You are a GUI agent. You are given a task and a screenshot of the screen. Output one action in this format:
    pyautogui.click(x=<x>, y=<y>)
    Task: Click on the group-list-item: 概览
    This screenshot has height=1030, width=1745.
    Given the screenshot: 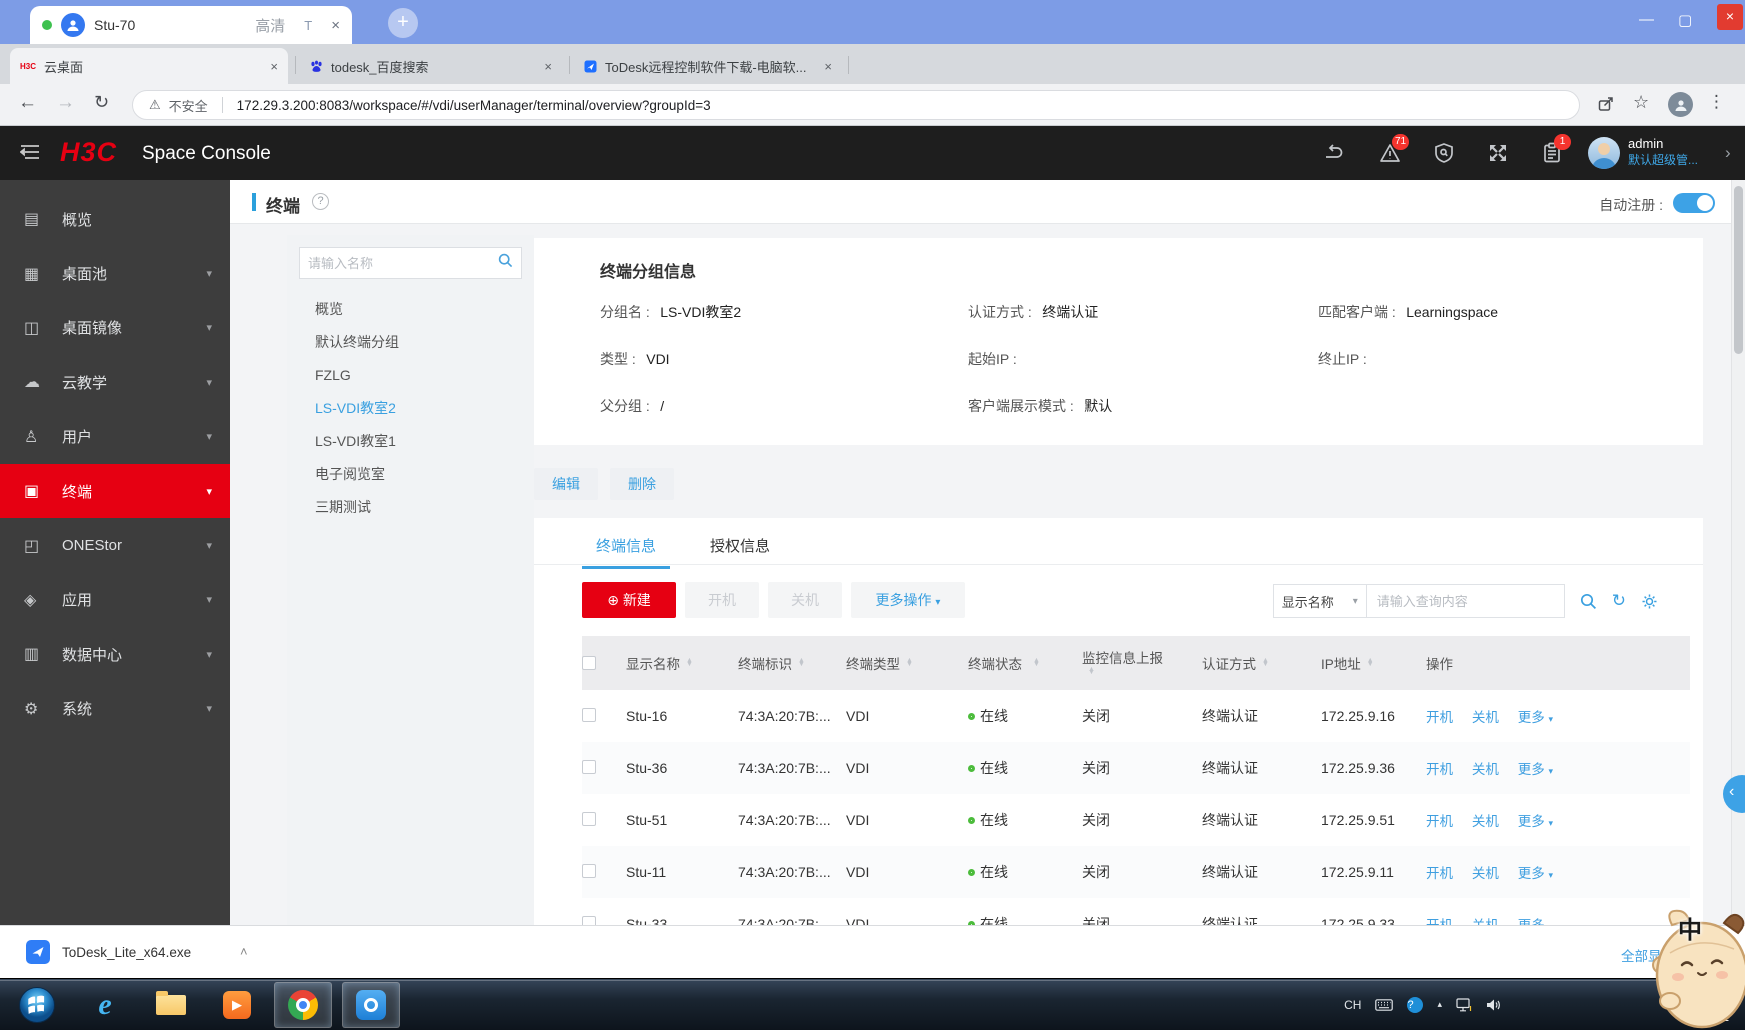 What is the action you would take?
    pyautogui.click(x=410, y=309)
    